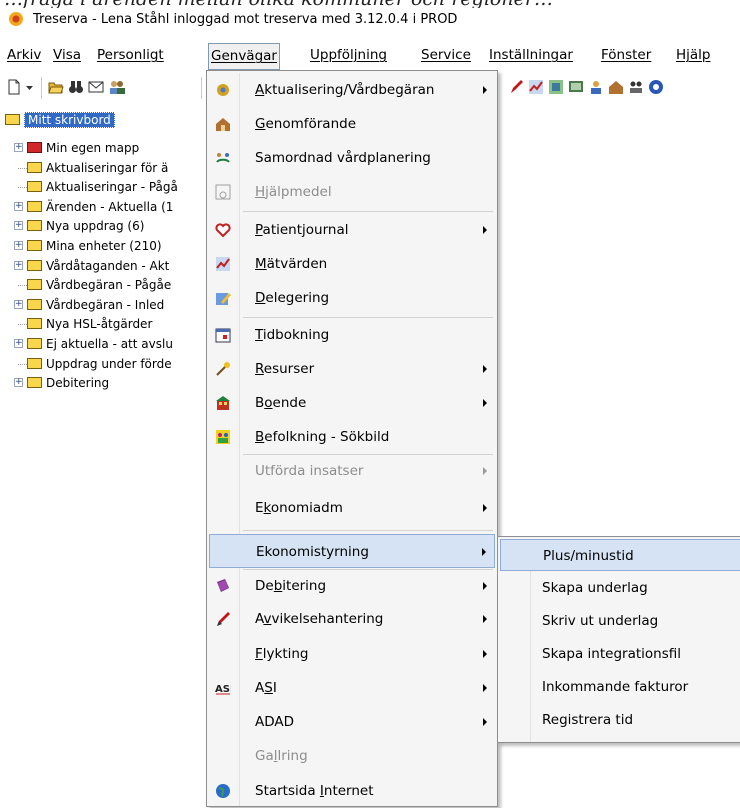 The width and height of the screenshot is (740, 808). I want to click on tree-item: Uppdrag under förde, so click(93, 364).